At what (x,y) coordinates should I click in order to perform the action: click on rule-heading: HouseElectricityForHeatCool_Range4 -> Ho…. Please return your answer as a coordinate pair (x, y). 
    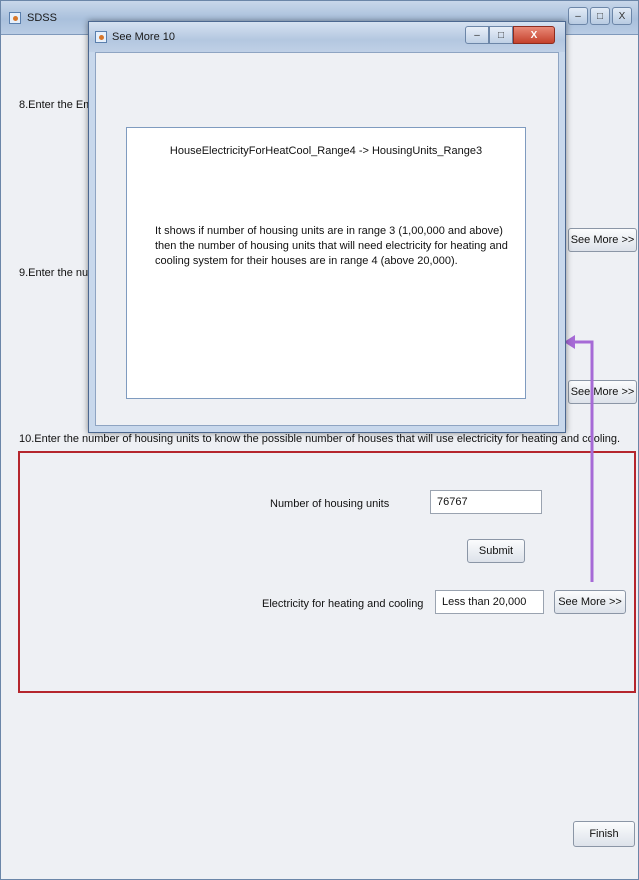
    Looking at the image, I should click on (326, 151).